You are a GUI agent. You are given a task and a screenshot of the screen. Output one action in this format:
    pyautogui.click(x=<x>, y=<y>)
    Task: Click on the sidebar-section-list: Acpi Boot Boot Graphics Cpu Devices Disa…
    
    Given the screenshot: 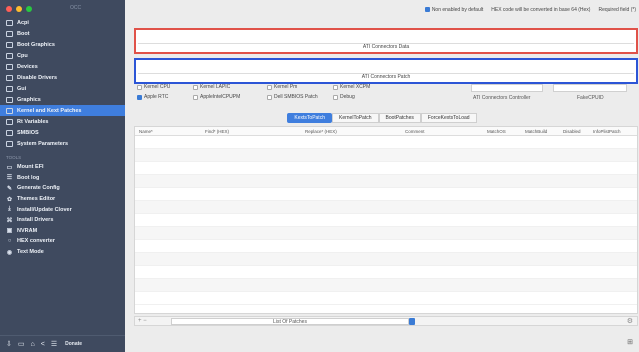 What is the action you would take?
    pyautogui.click(x=62, y=137)
    